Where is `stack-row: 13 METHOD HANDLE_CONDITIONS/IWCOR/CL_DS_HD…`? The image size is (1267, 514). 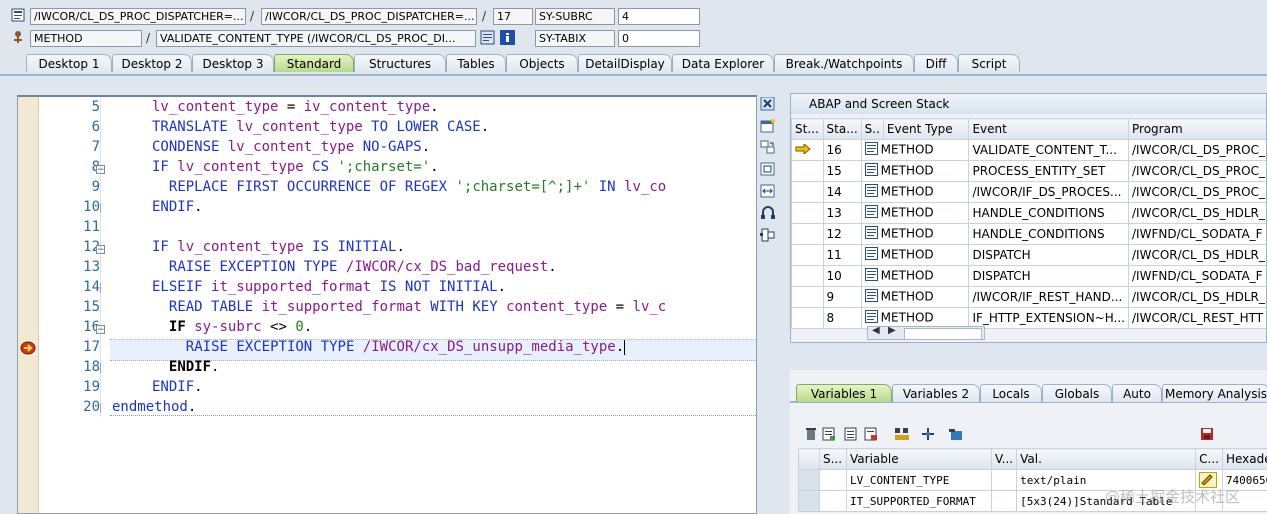 stack-row: 13 METHOD HANDLE_CONDITIONS/IWCOR/CL_DS_HD… is located at coordinates (1028, 213).